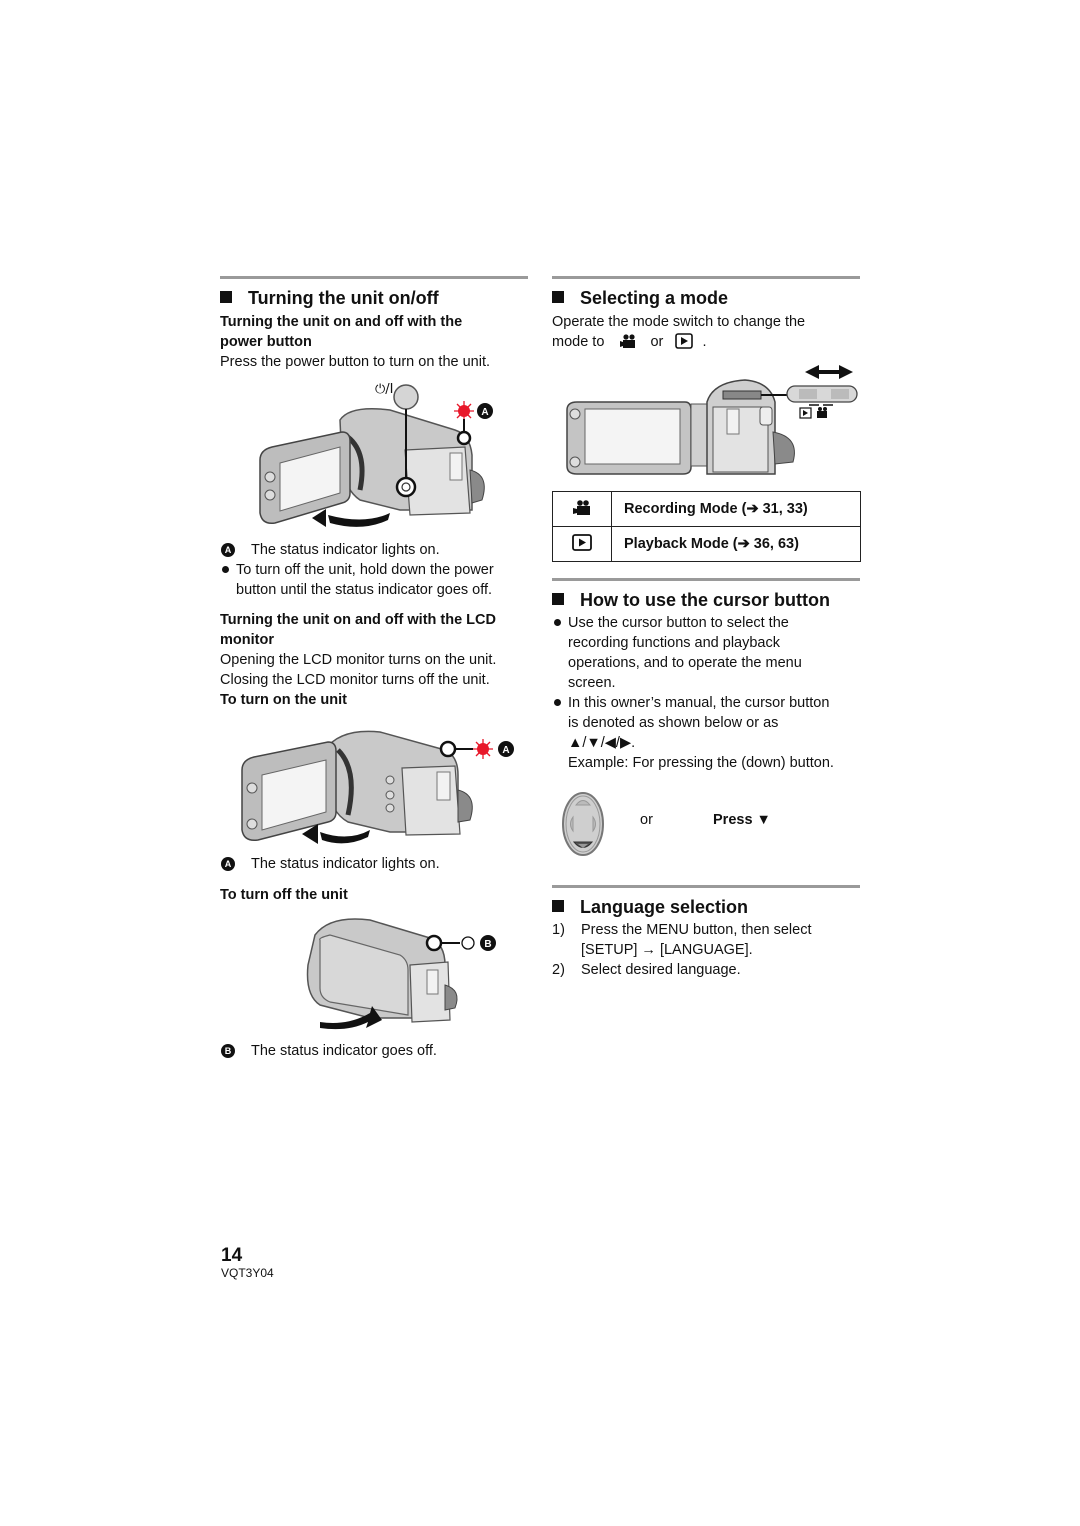  What do you see at coordinates (400, 972) in the screenshot?
I see `camcorder-closed-lcd-illustration: B` at bounding box center [400, 972].